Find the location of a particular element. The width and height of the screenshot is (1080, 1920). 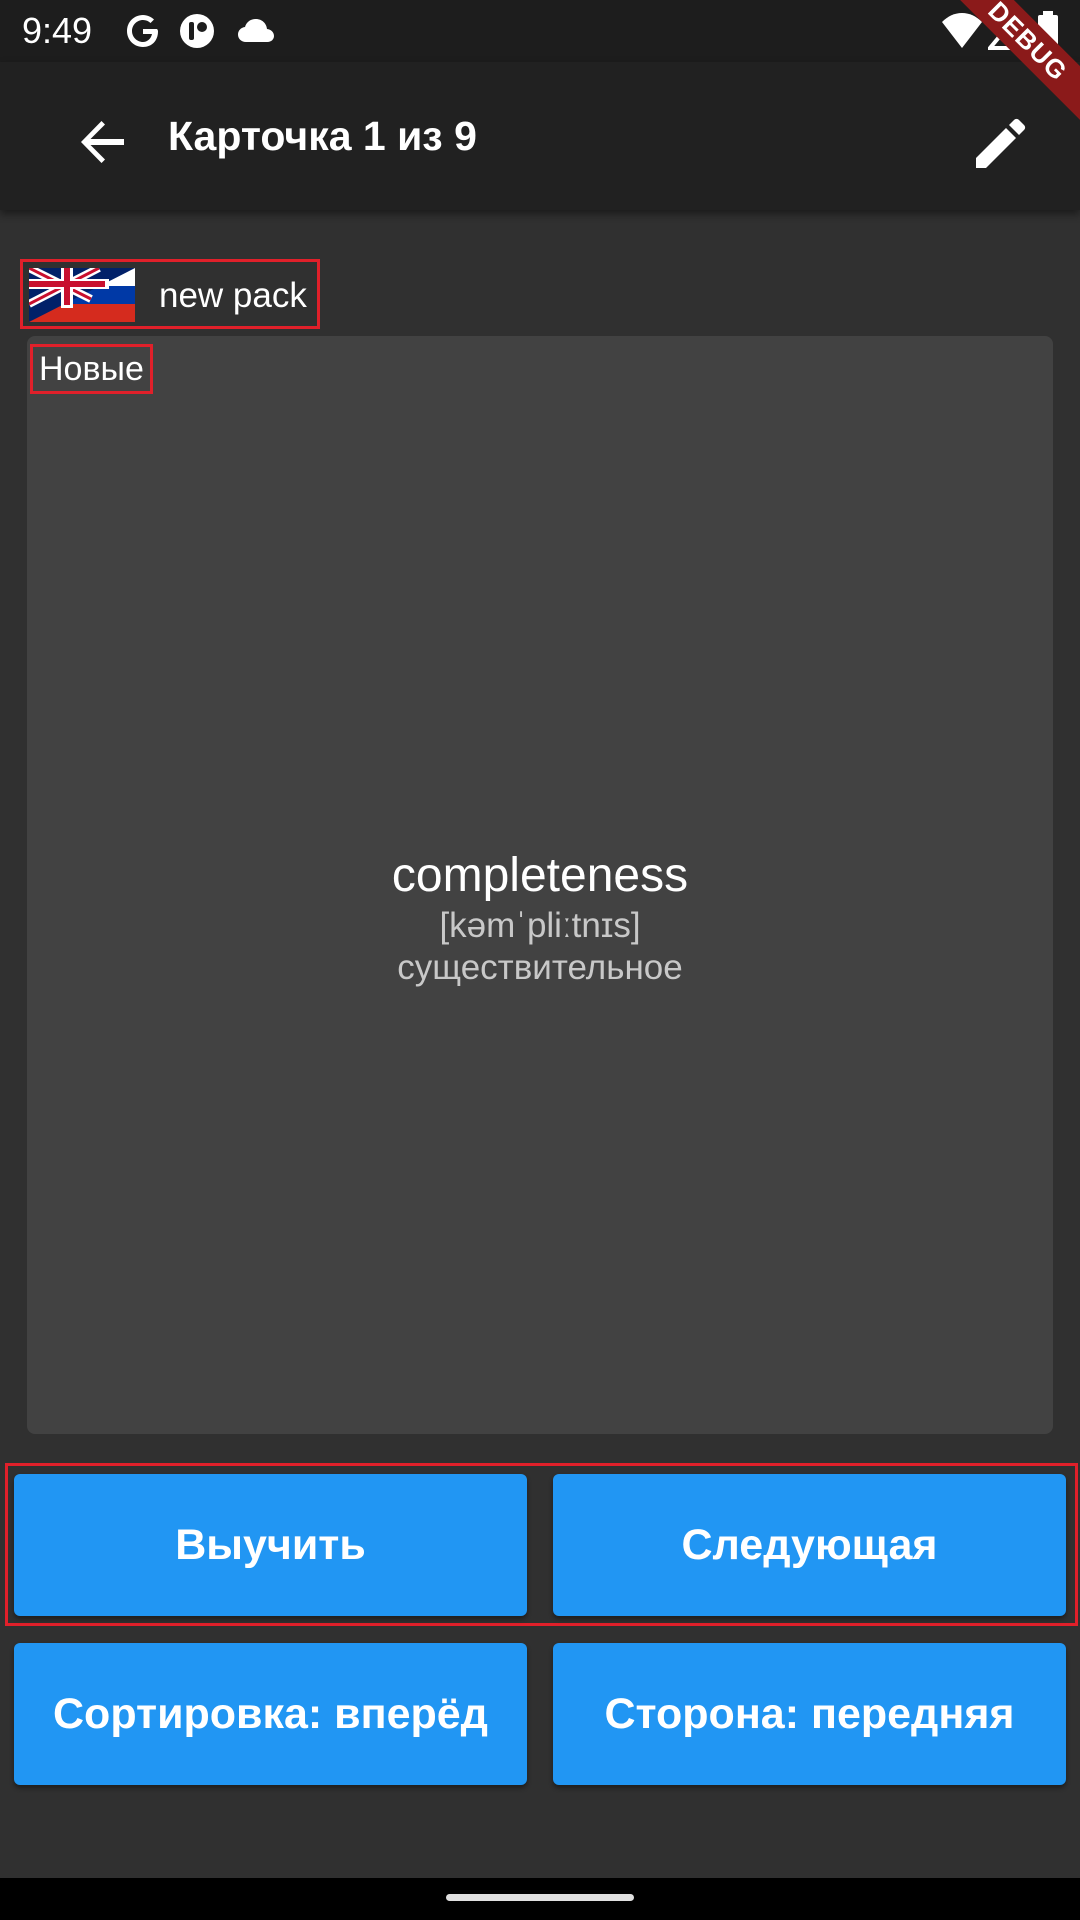

card-part-of-speech: существительное is located at coordinates (540, 967).